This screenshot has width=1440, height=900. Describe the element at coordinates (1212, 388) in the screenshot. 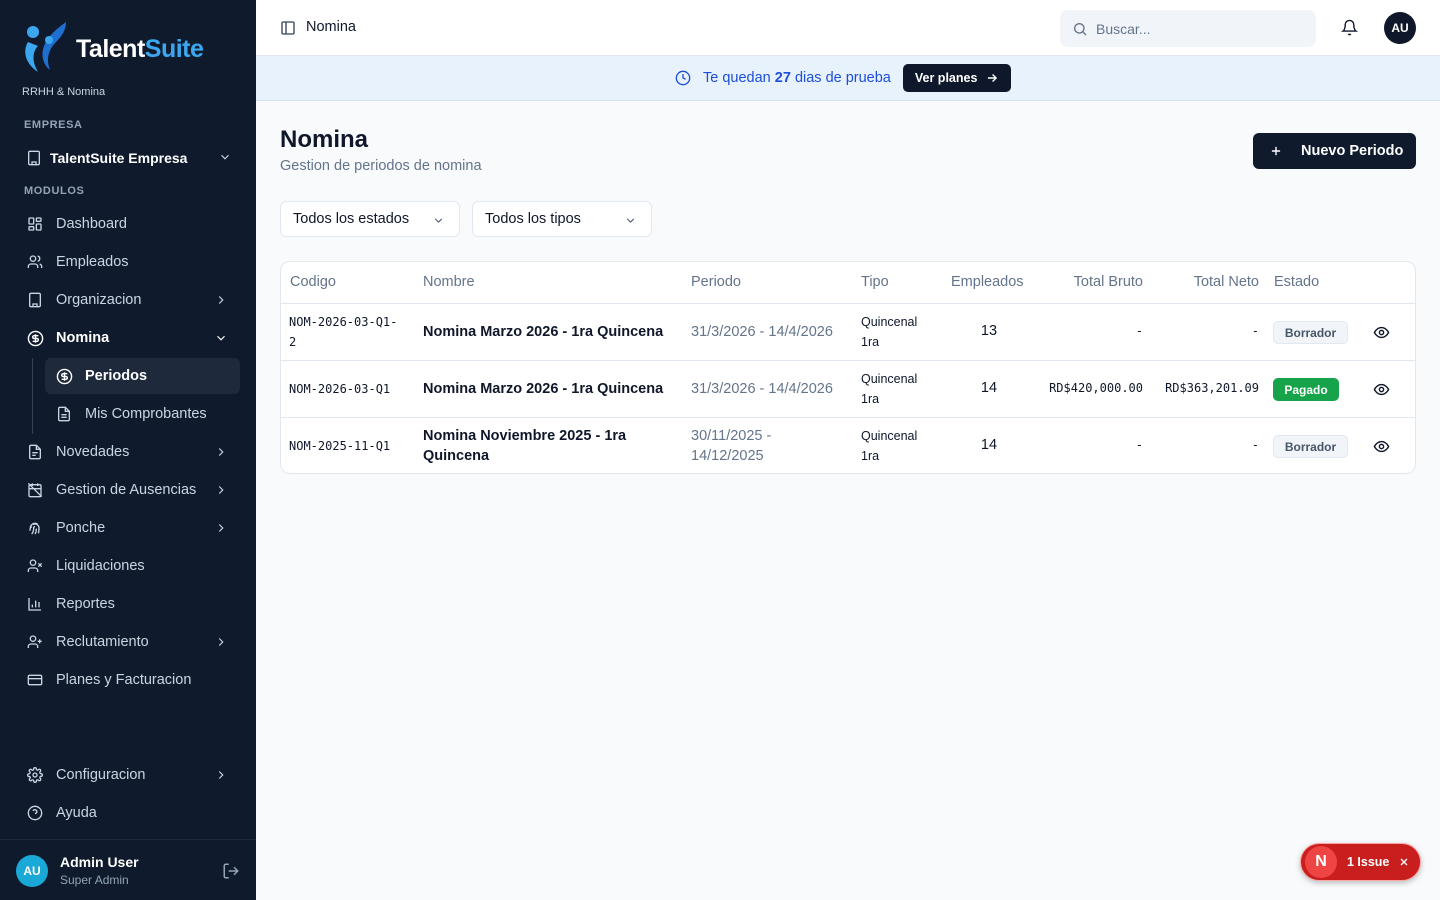

I see `row-net-total: RD$363,201.09` at that location.